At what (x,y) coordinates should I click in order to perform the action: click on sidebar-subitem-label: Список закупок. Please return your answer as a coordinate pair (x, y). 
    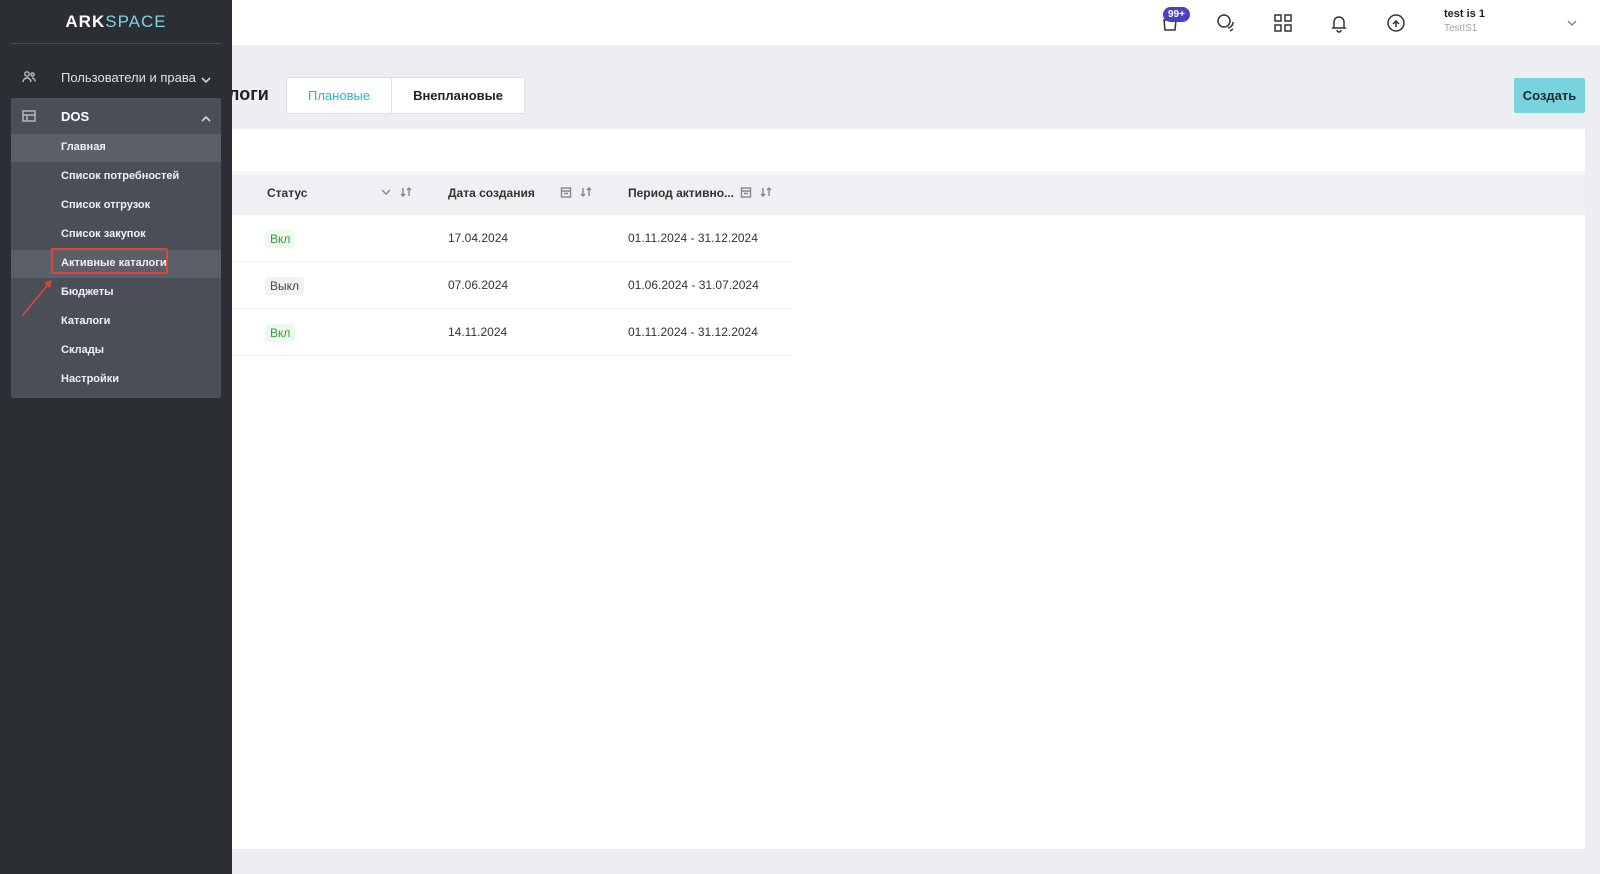
    Looking at the image, I should click on (103, 234).